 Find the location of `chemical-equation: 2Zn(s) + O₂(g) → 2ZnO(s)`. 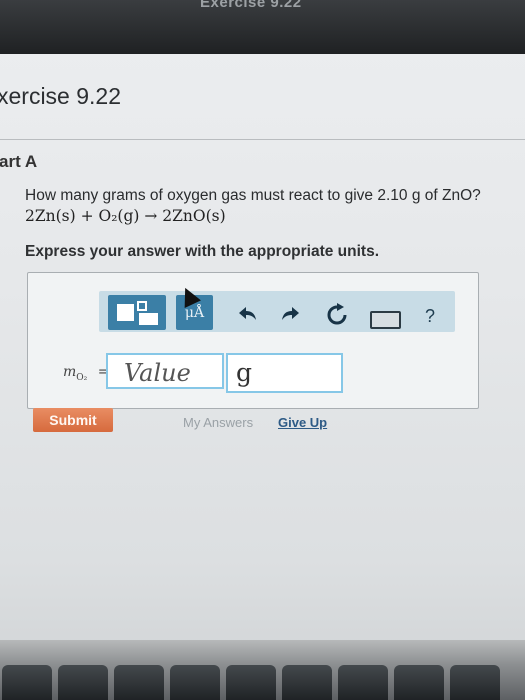

chemical-equation: 2Zn(s) + O₂(g) → 2ZnO(s) is located at coordinates (125, 216).